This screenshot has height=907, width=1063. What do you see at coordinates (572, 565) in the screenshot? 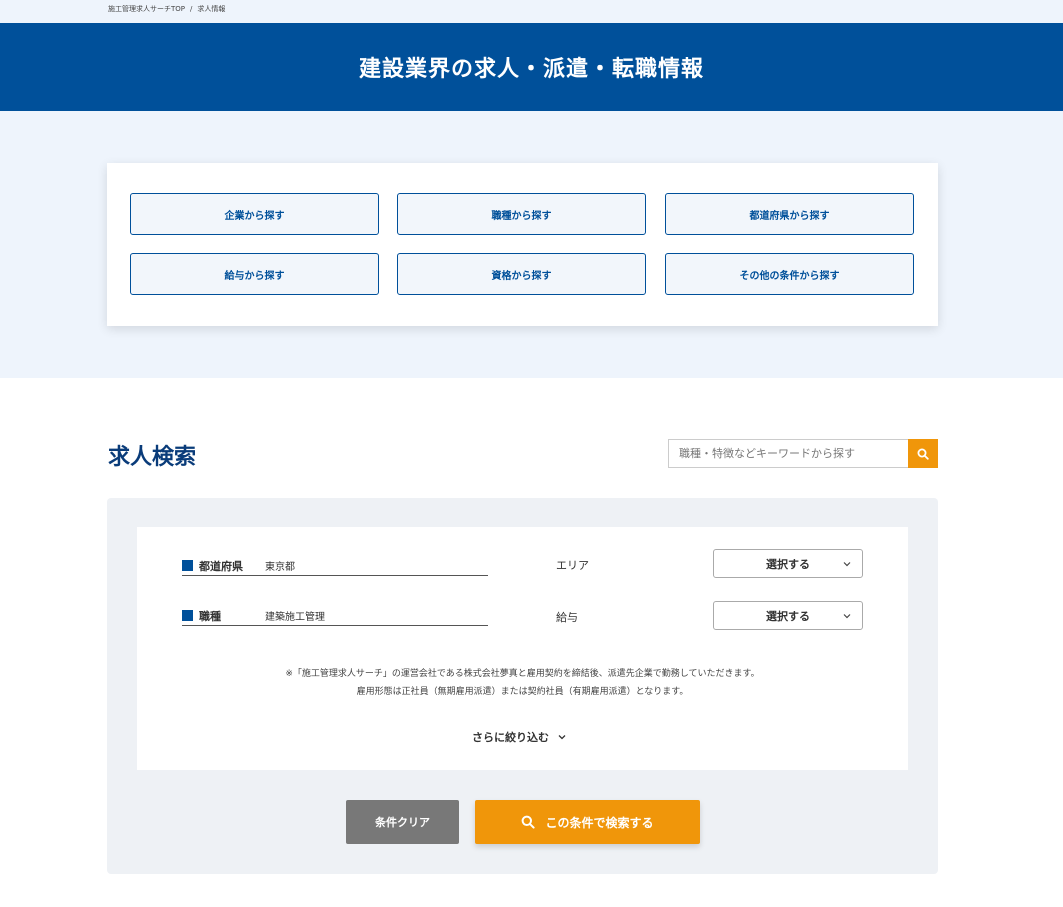
I see `area-label: エリア` at bounding box center [572, 565].